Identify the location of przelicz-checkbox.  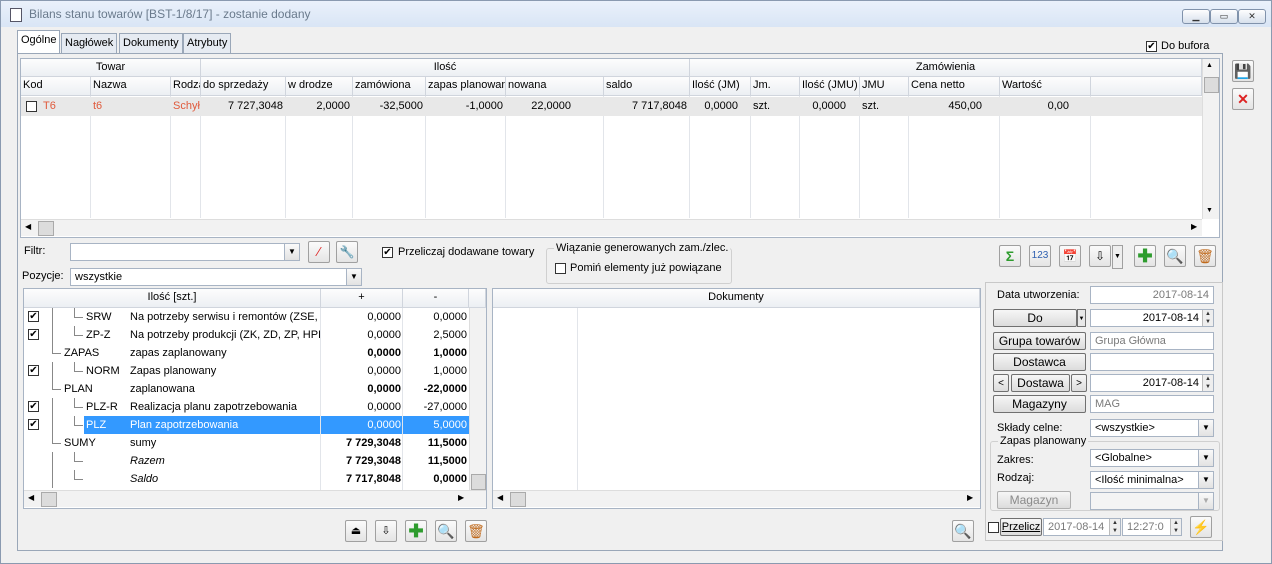
(993, 527).